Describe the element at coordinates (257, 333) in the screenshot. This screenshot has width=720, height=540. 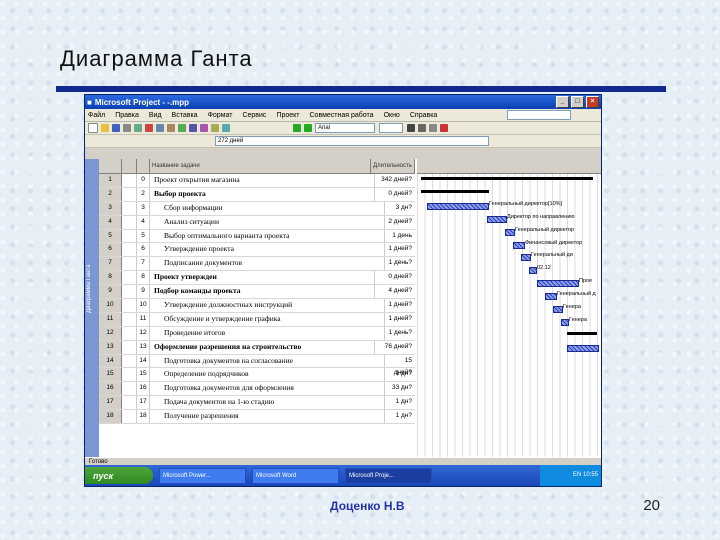
I see `table-row: 12 12 Проведение итогов 1 день?` at that location.